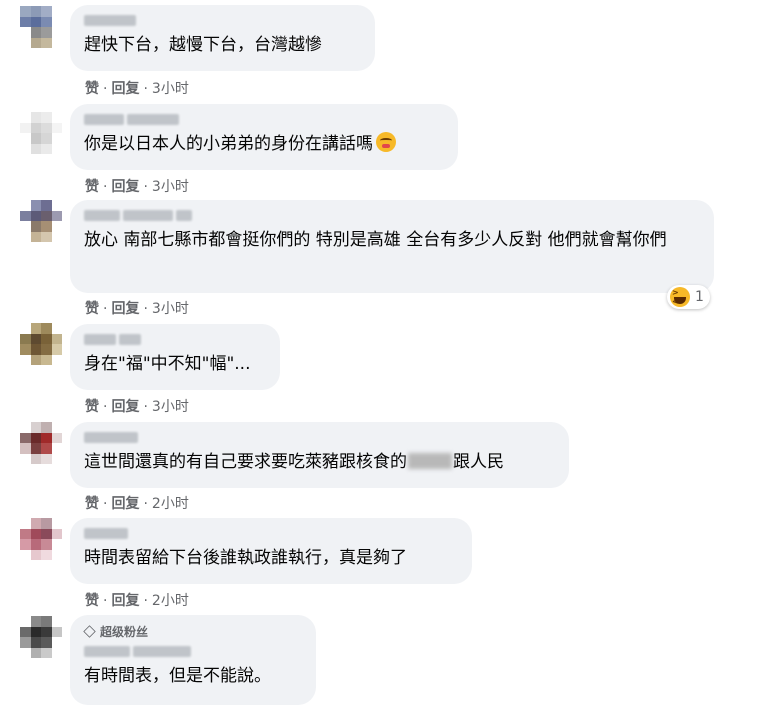  What do you see at coordinates (193, 631) in the screenshot?
I see `top-fan-badge: 超级粉丝` at bounding box center [193, 631].